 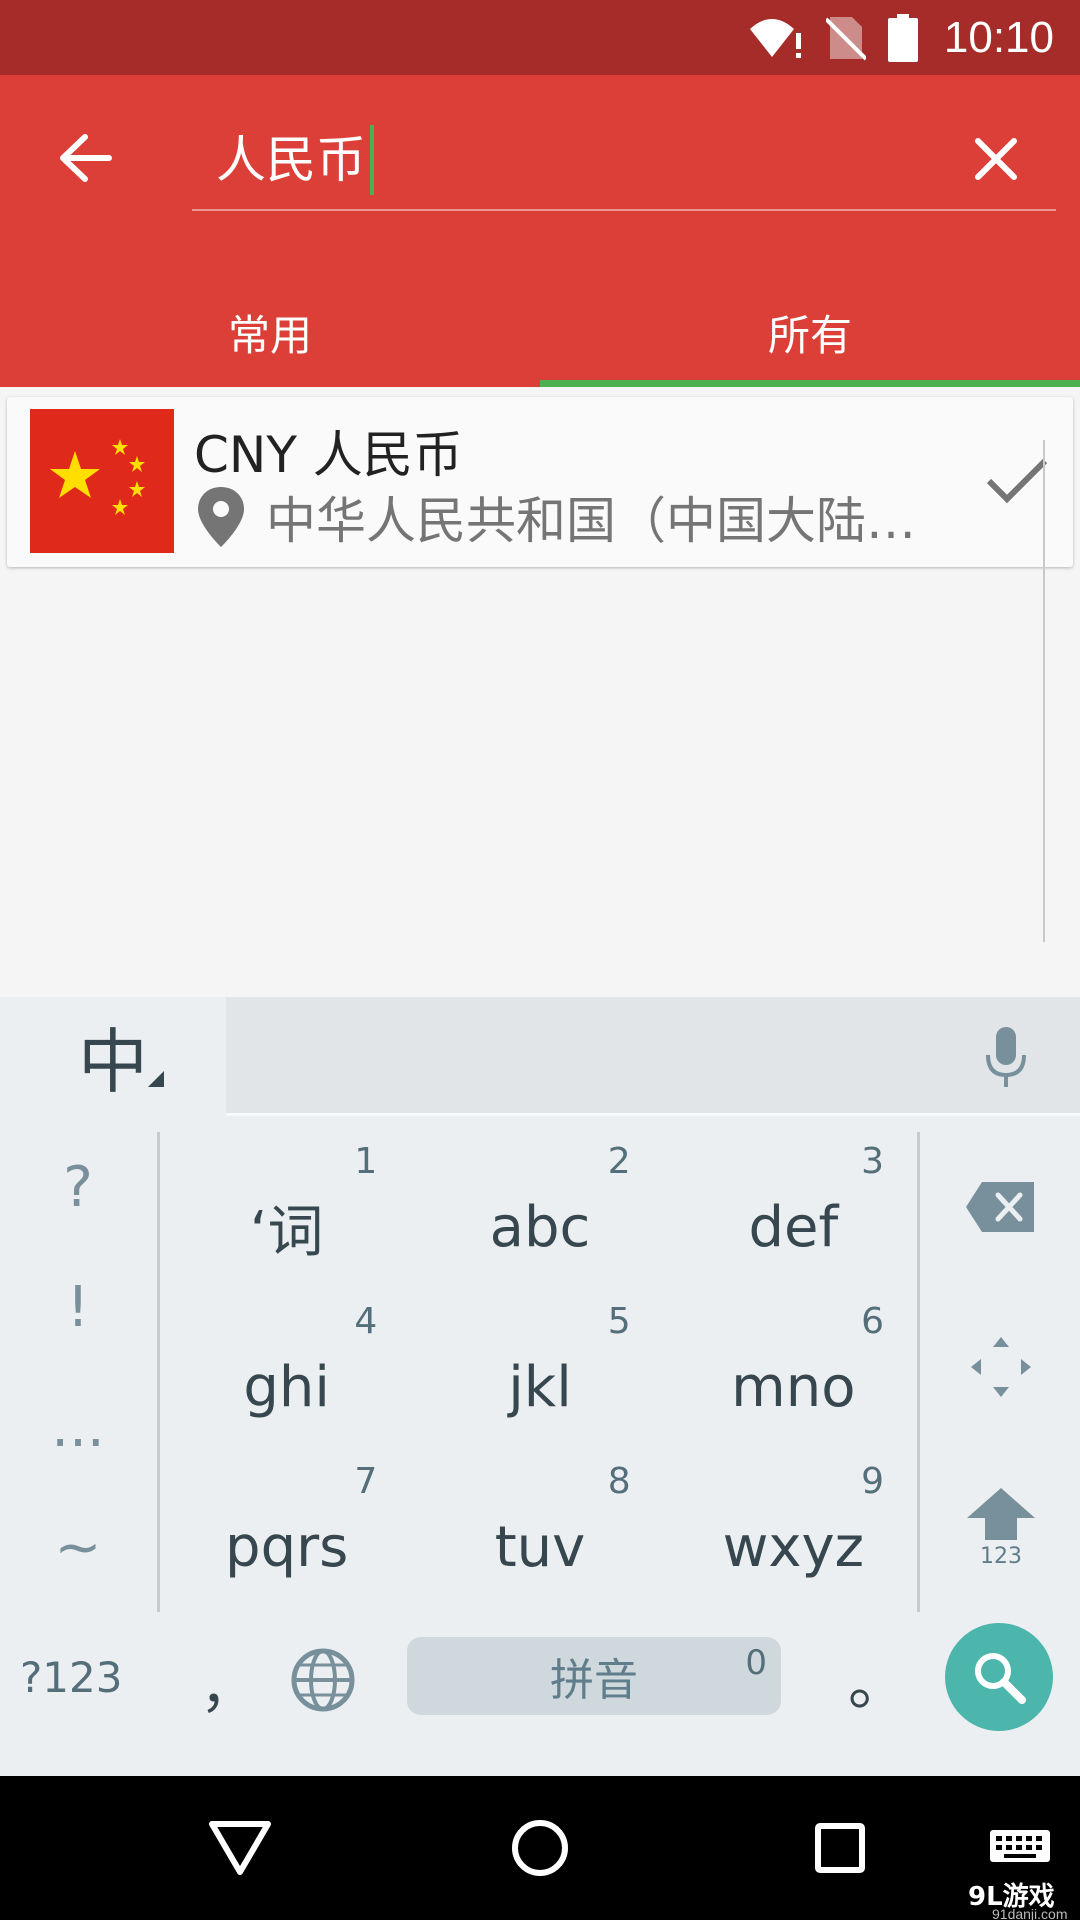 I want to click on navigation-bar: 9L游戏 91danji.com, so click(x=540, y=1848).